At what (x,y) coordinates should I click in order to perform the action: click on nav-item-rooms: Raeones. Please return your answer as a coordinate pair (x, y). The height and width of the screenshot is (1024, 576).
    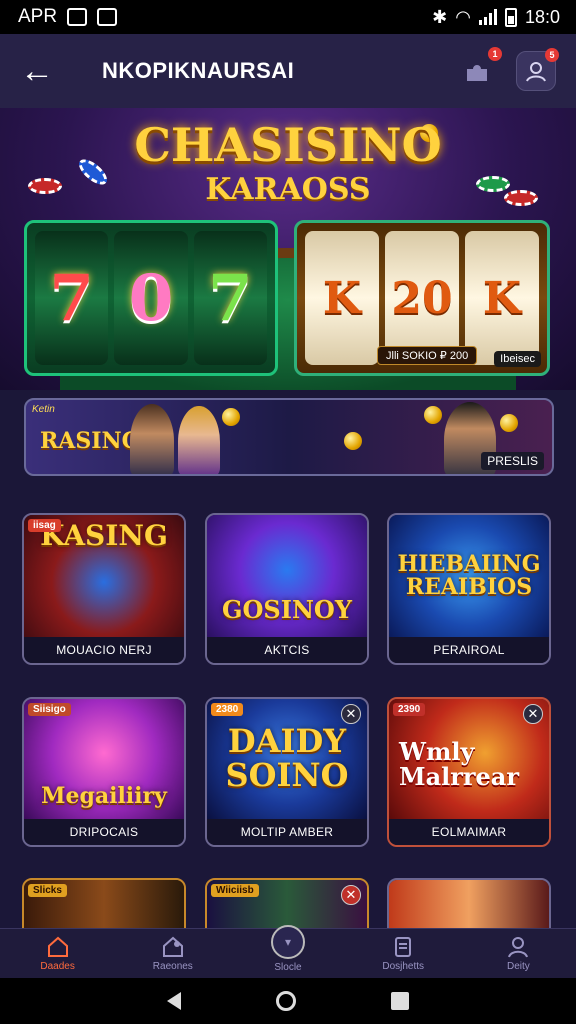
    Looking at the image, I should click on (172, 953).